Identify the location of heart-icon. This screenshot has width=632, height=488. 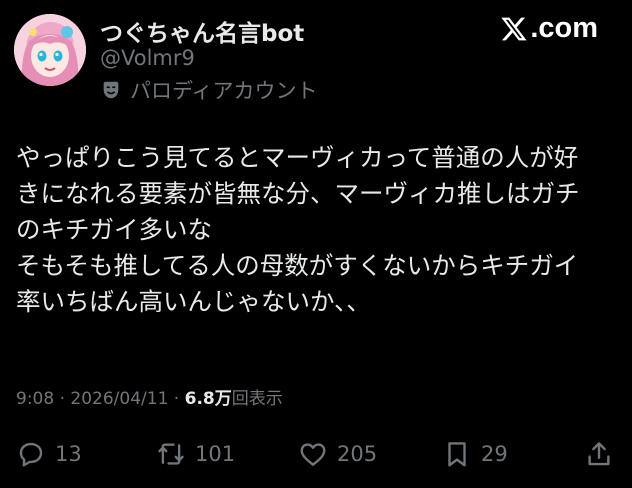
(313, 454).